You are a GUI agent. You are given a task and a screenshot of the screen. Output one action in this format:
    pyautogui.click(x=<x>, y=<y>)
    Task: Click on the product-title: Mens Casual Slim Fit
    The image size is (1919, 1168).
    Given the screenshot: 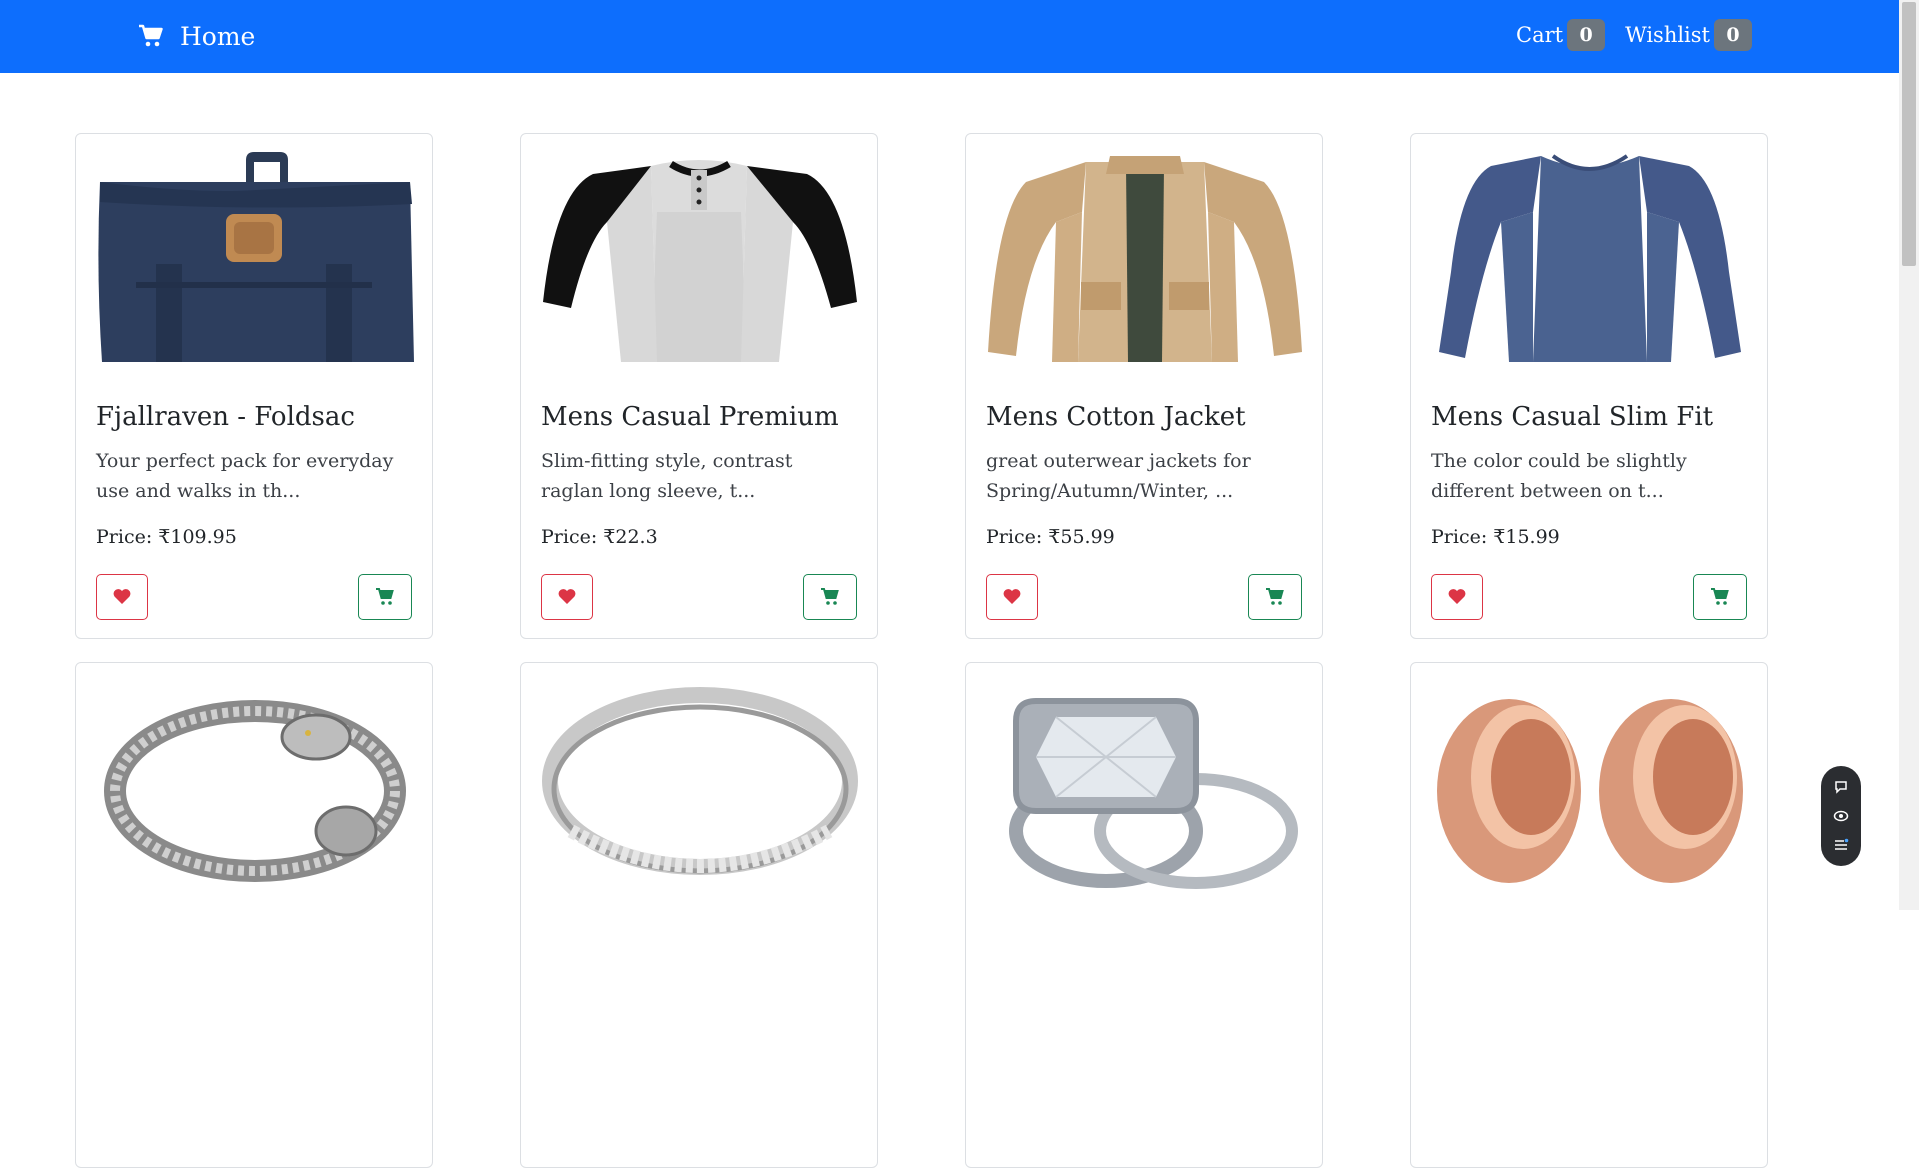 What is the action you would take?
    pyautogui.click(x=1572, y=417)
    